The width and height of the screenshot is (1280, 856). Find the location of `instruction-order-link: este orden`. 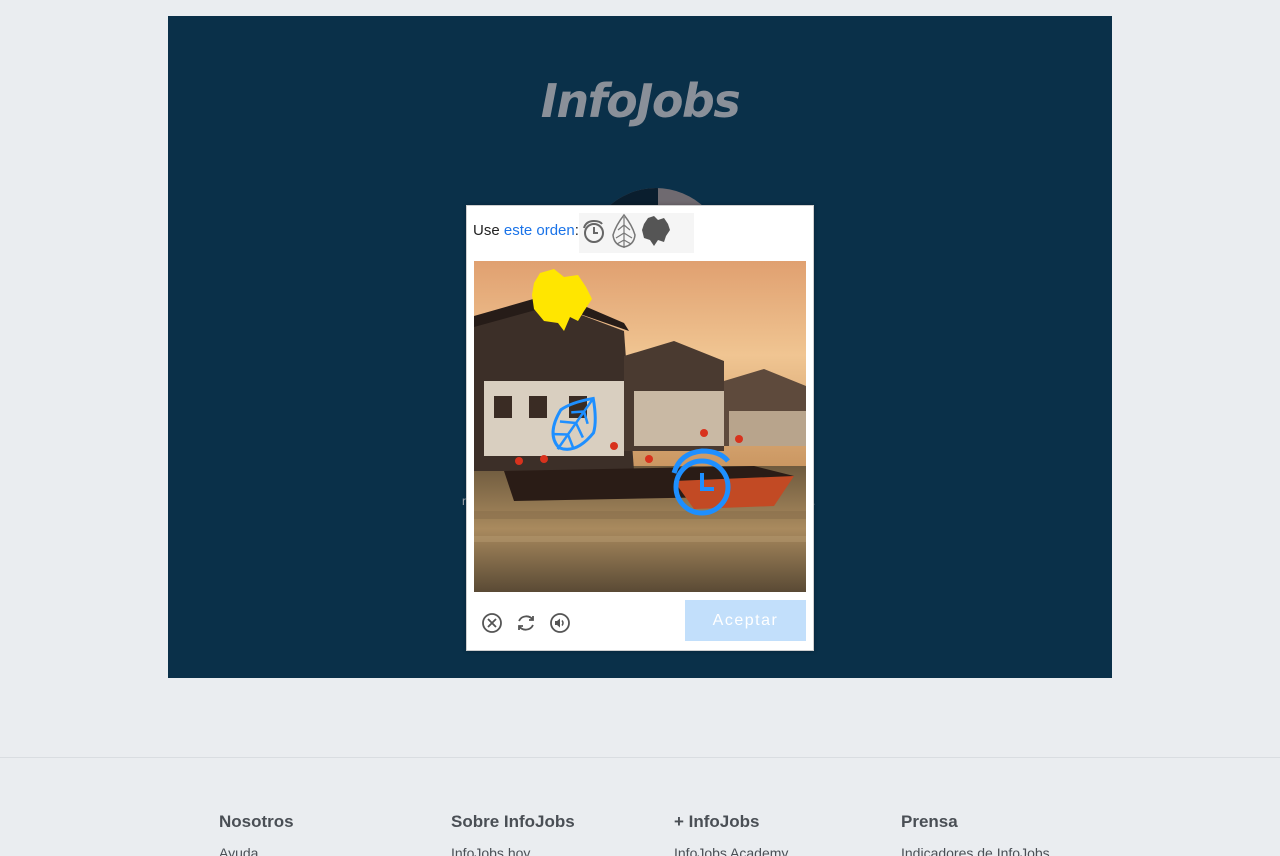

instruction-order-link: este orden is located at coordinates (539, 230).